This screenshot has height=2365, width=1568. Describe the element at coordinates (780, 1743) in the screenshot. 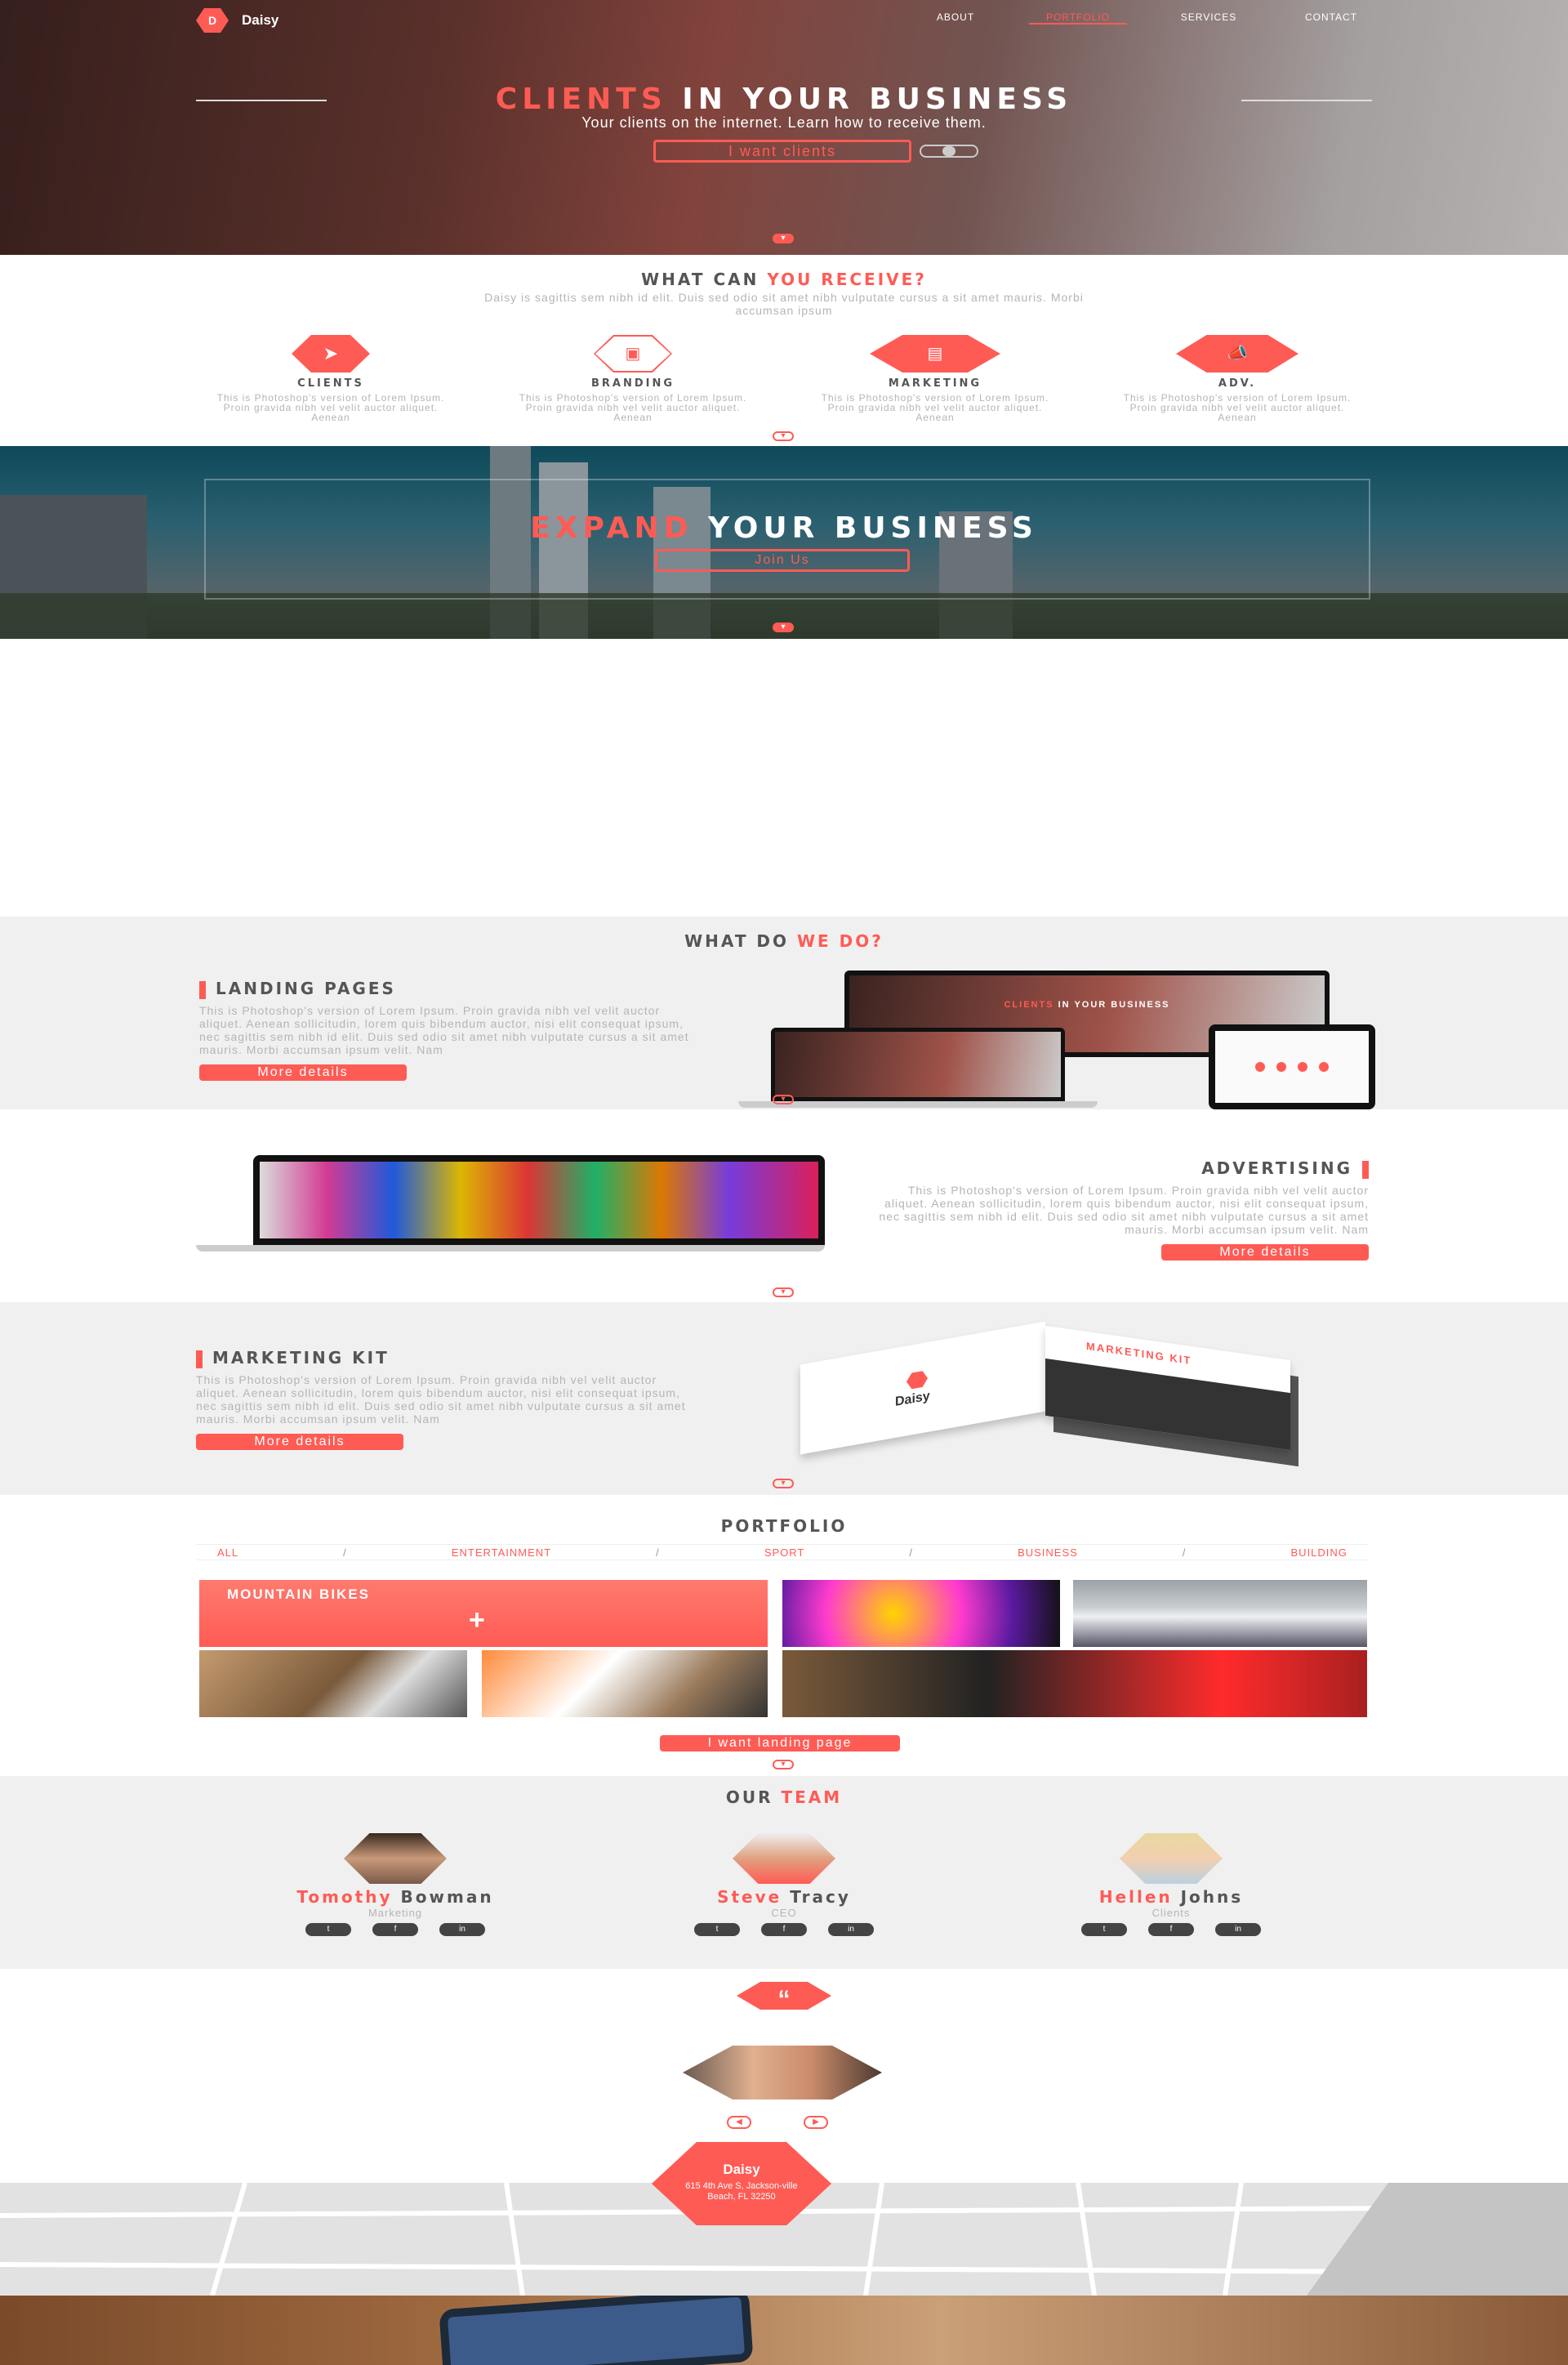

I see `want-landing-page-button: I want landing page` at that location.